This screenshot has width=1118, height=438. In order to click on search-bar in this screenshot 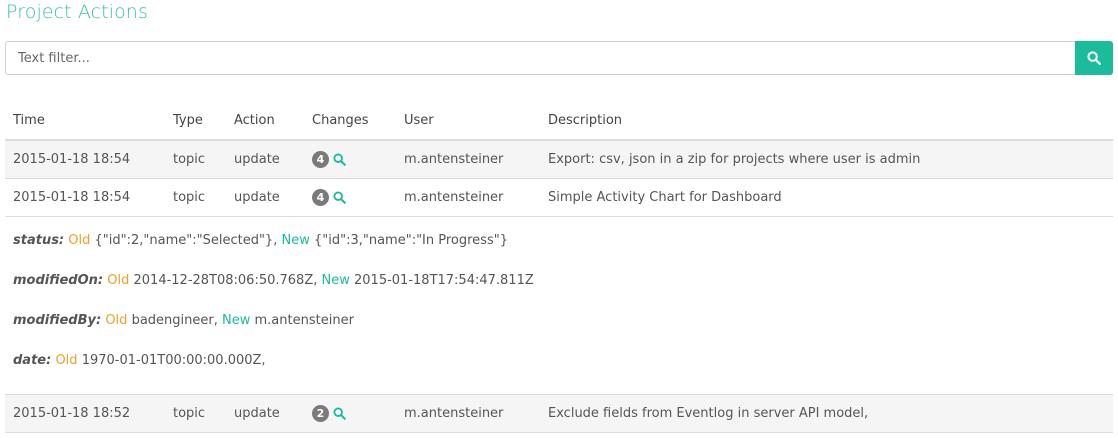, I will do `click(559, 58)`.